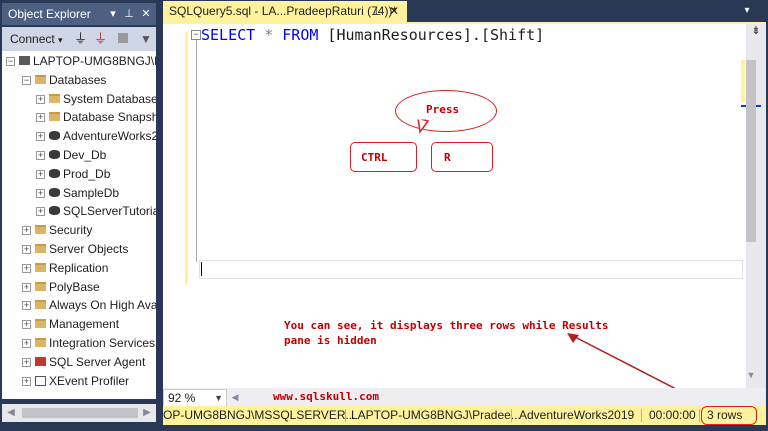  I want to click on connect-dropdown-icon: ▾, so click(60, 40).